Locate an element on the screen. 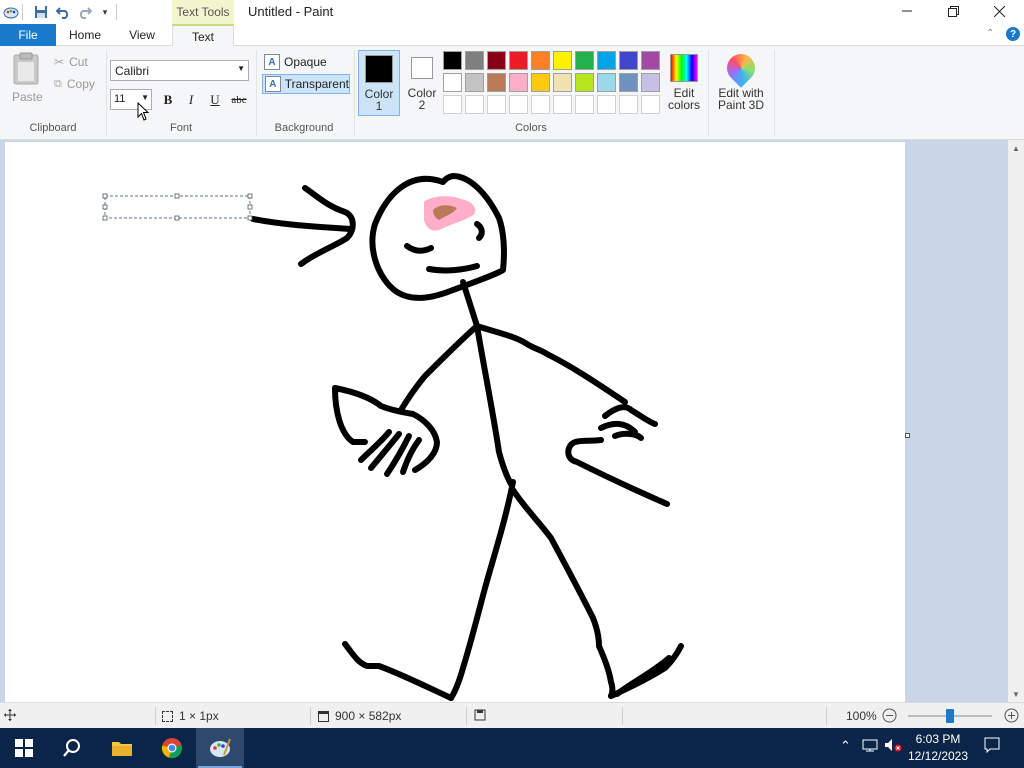 The height and width of the screenshot is (768, 1024). clipboard-group-label: Clipboard is located at coordinates (53, 128).